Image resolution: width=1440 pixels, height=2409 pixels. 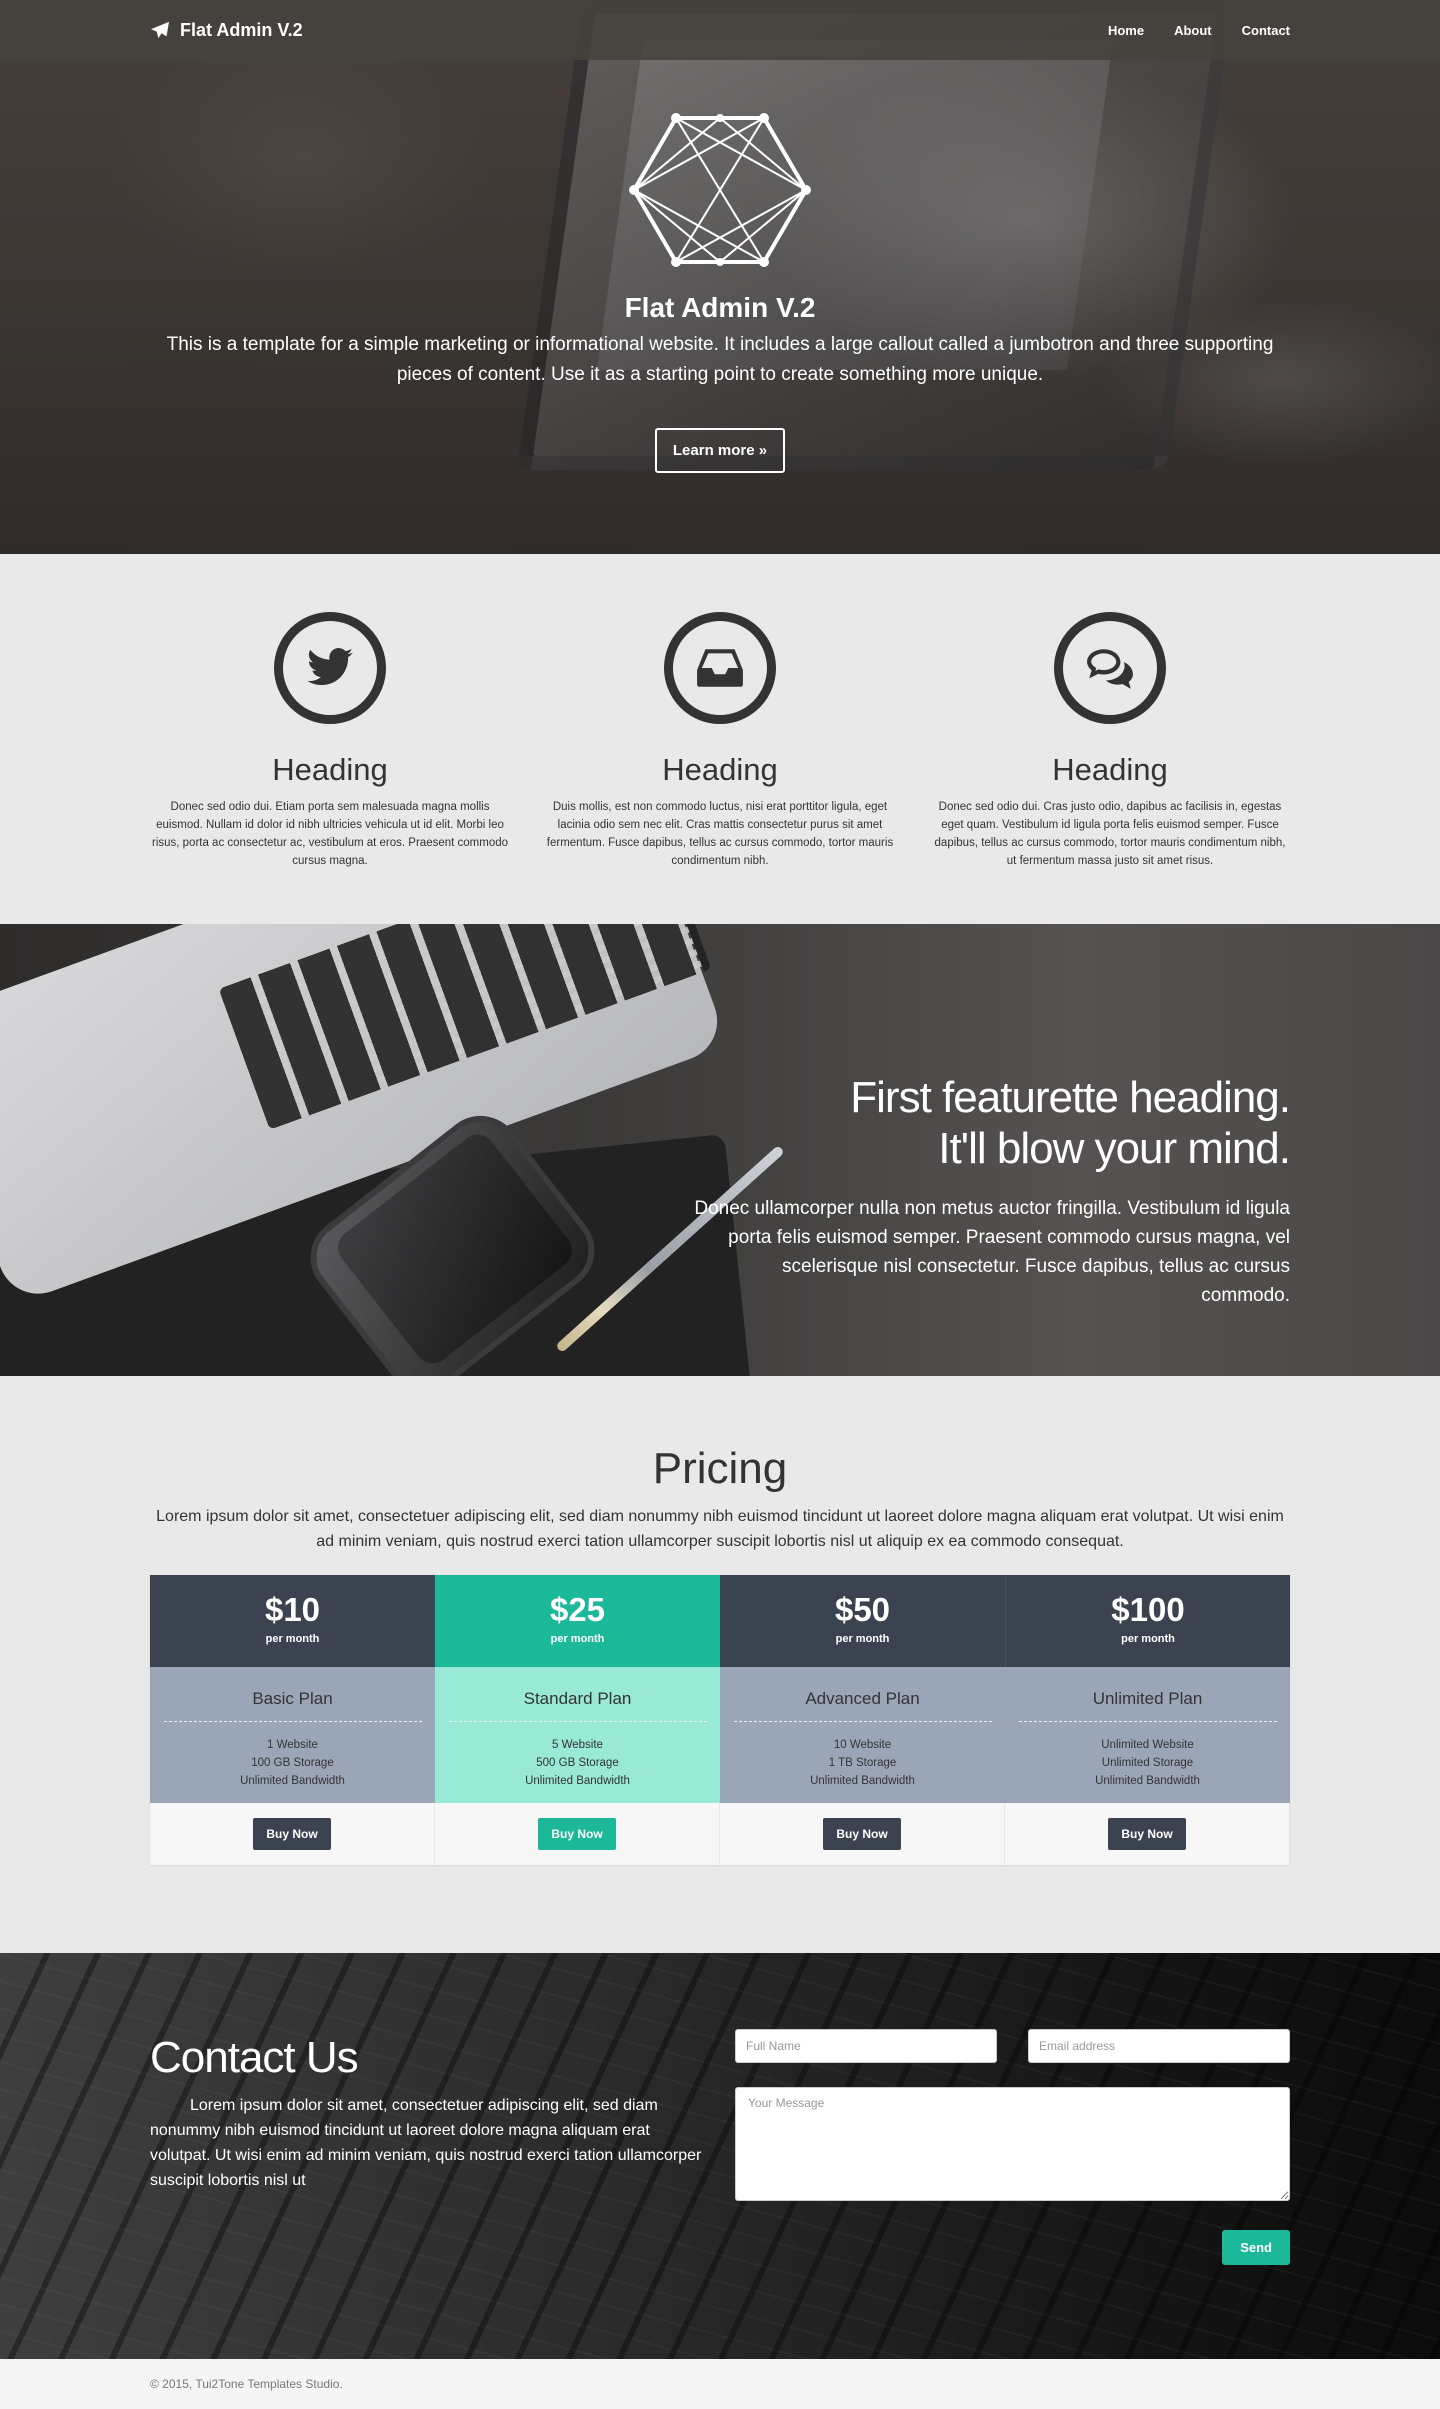 What do you see at coordinates (720, 307) in the screenshot?
I see `hero-title: Flat Admin V.2` at bounding box center [720, 307].